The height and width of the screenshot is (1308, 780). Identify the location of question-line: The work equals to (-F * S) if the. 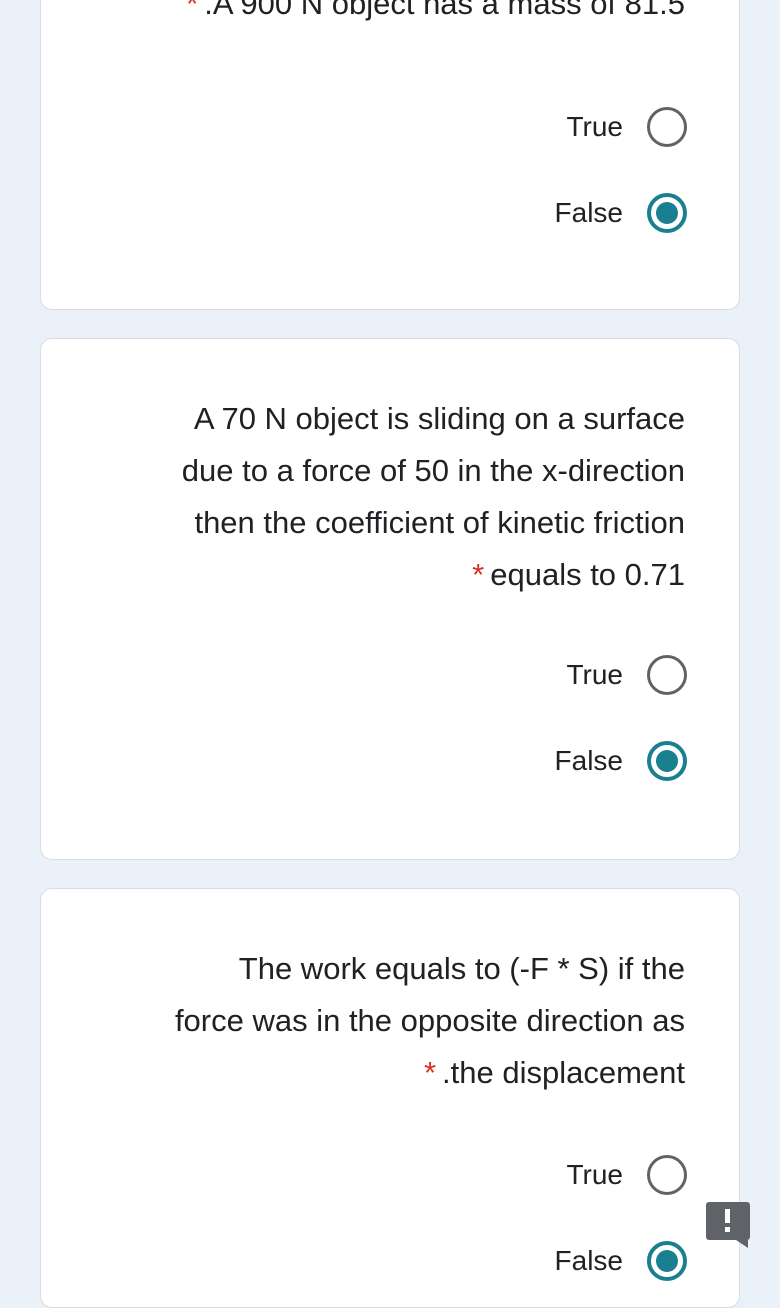
(461, 968).